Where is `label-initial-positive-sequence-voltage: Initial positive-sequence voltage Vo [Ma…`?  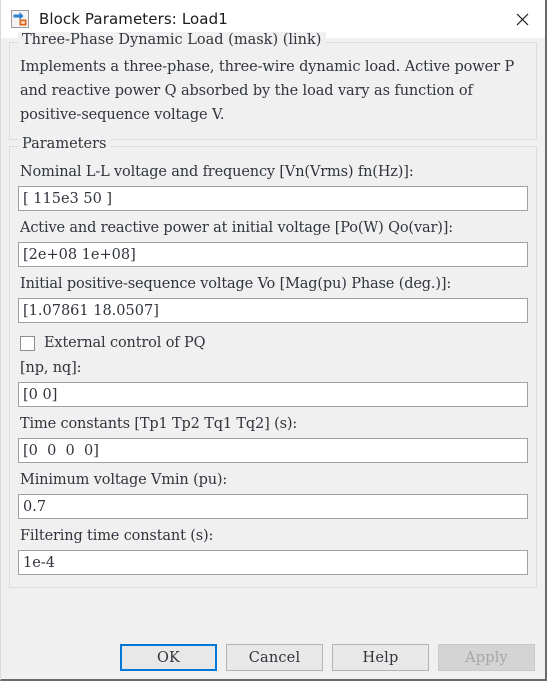
label-initial-positive-sequence-voltage: Initial positive-sequence voltage Vo [Ma… is located at coordinates (236, 284).